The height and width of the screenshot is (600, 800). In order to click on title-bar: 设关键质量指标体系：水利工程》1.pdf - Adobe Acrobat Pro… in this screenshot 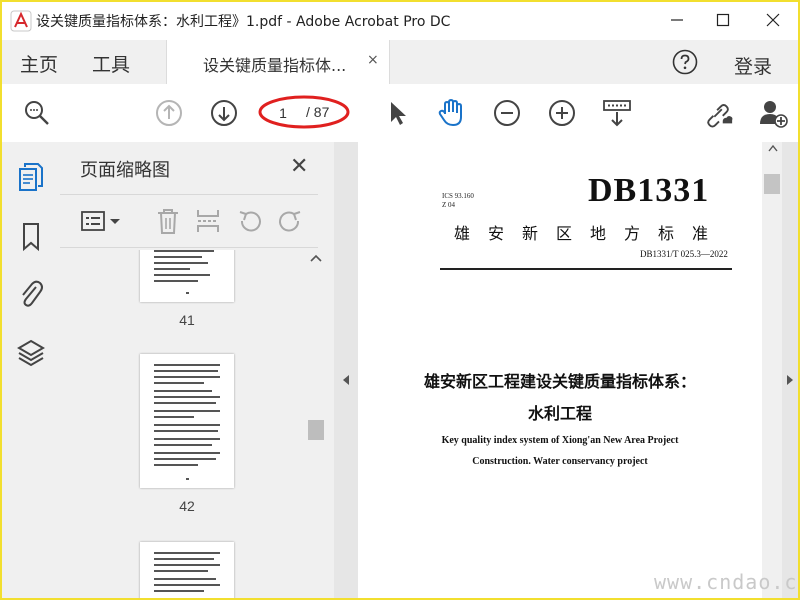, I will do `click(400, 21)`.